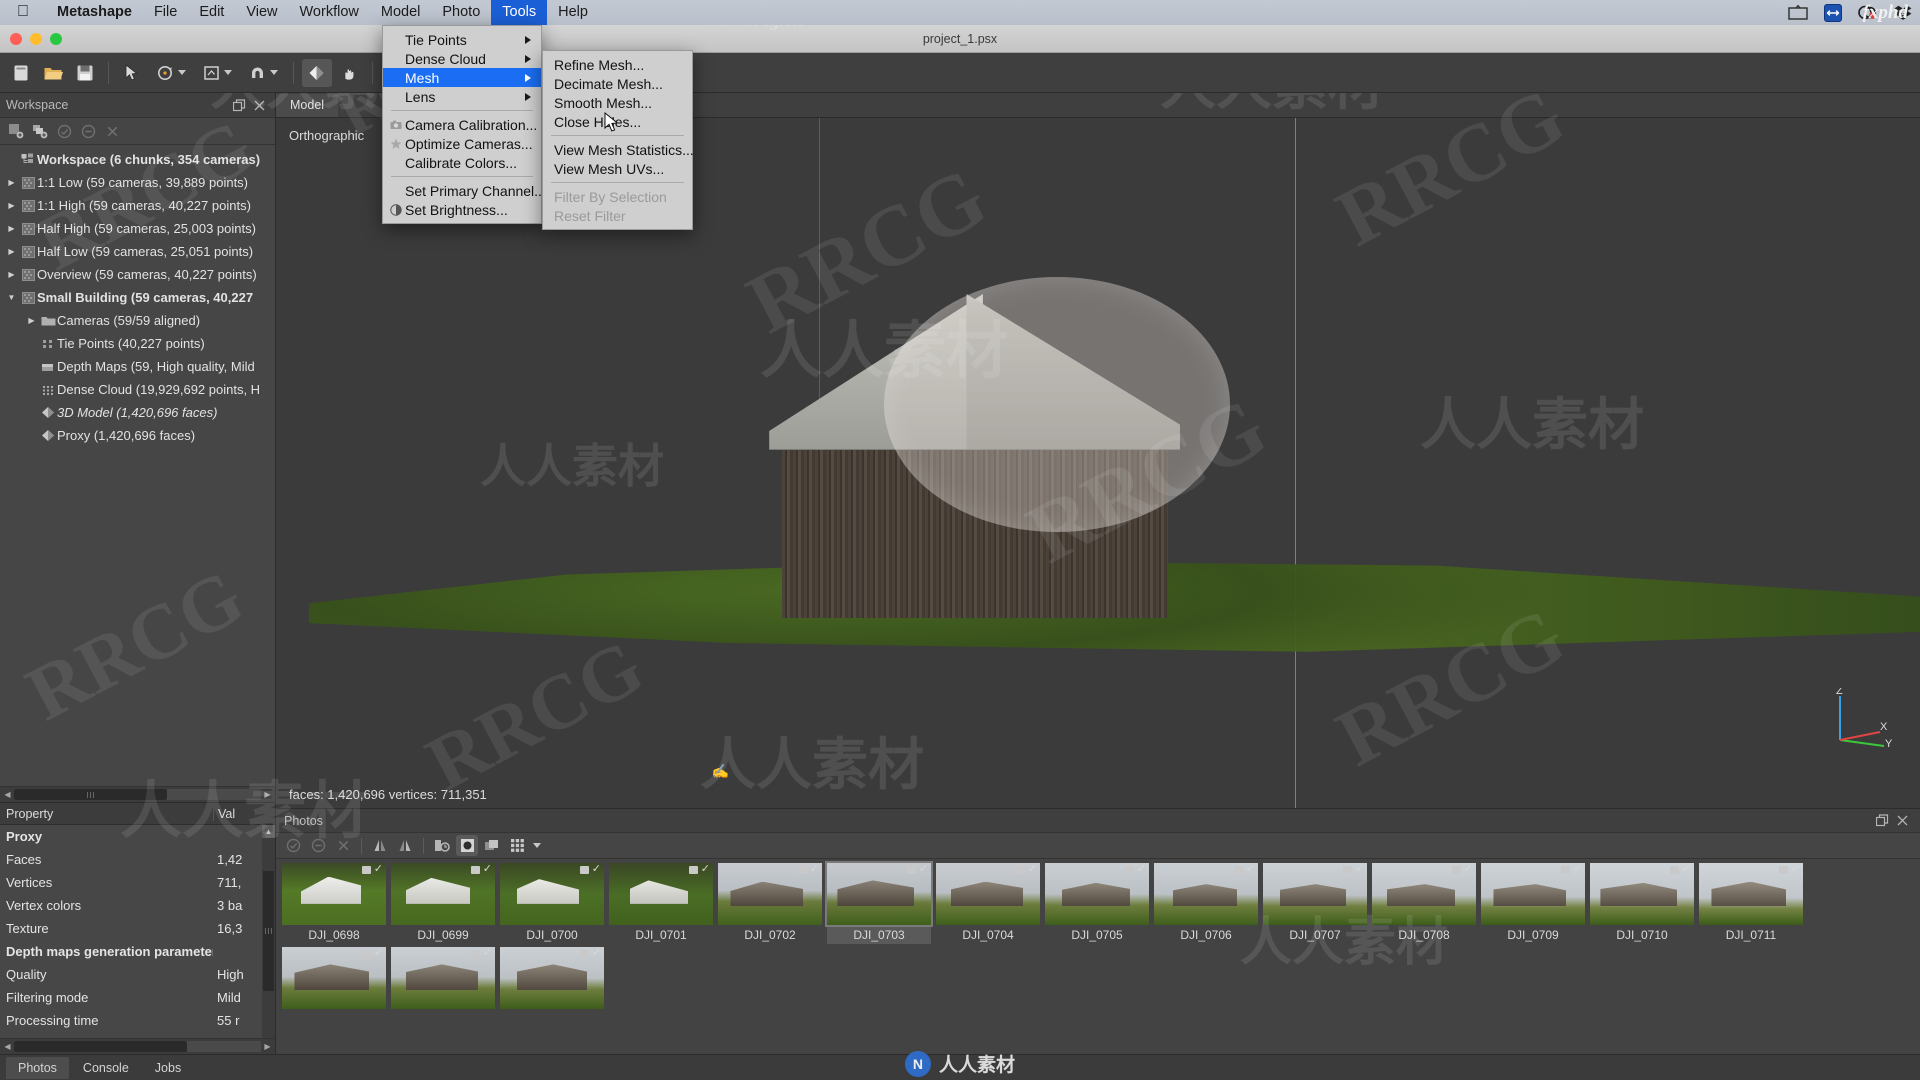 The image size is (1920, 1080). Describe the element at coordinates (137, 905) in the screenshot. I see `property-row: Vertex colors 3 ba` at that location.